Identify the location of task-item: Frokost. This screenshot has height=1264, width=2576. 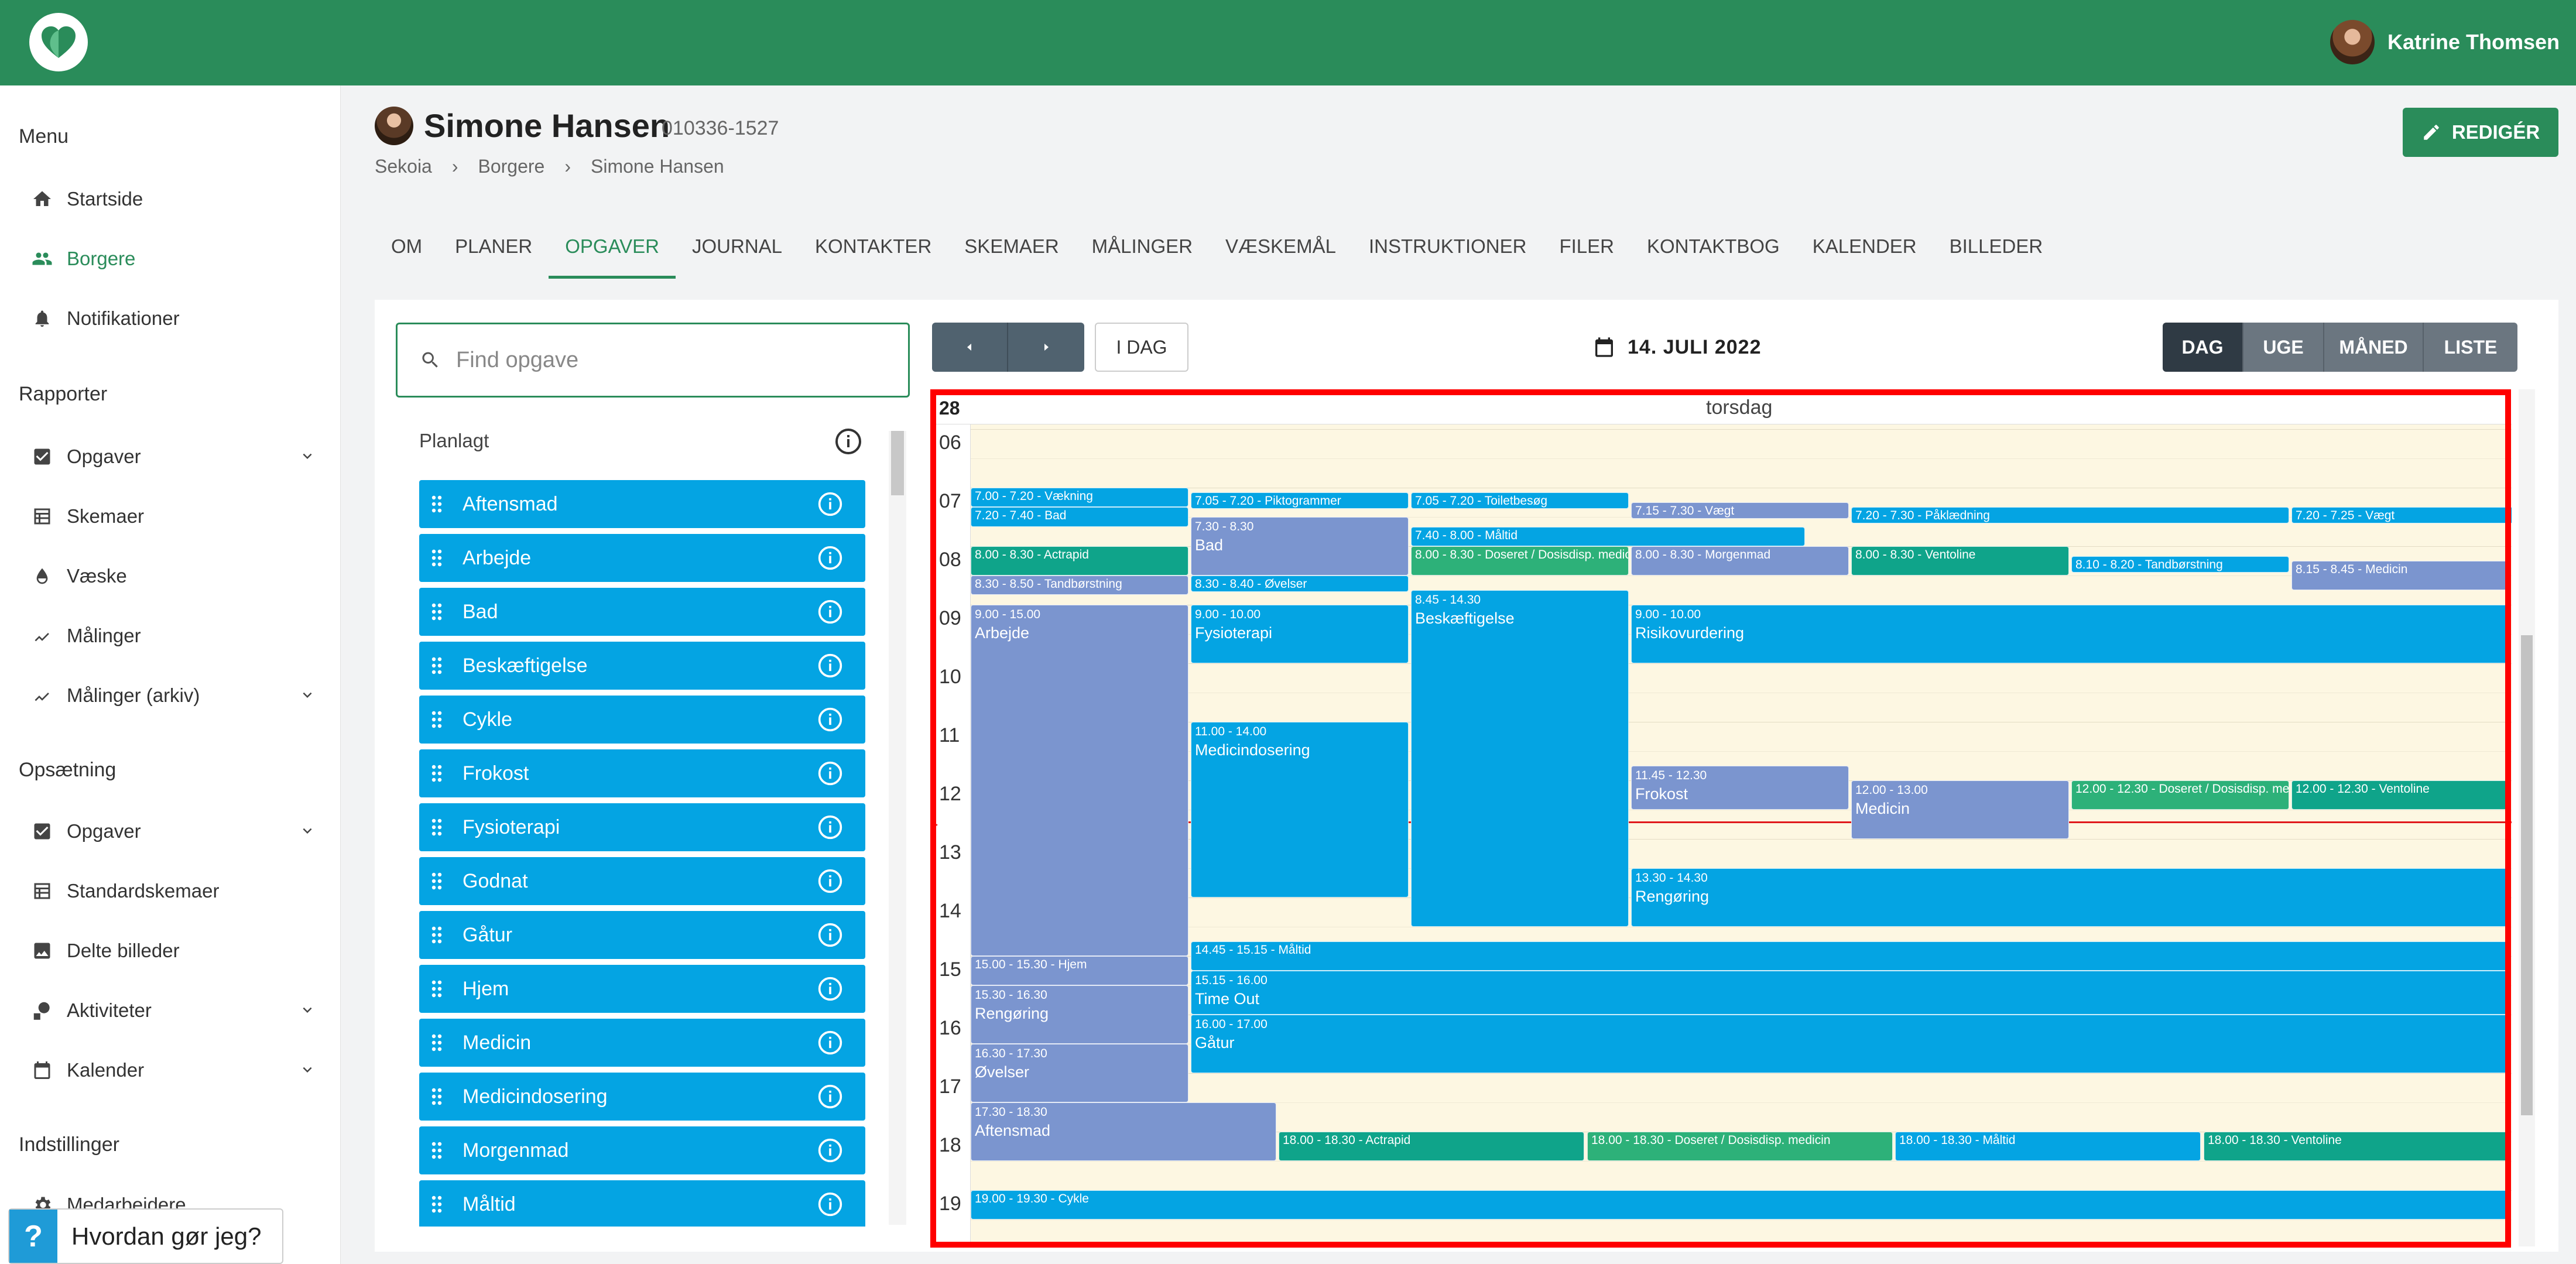
(642, 773).